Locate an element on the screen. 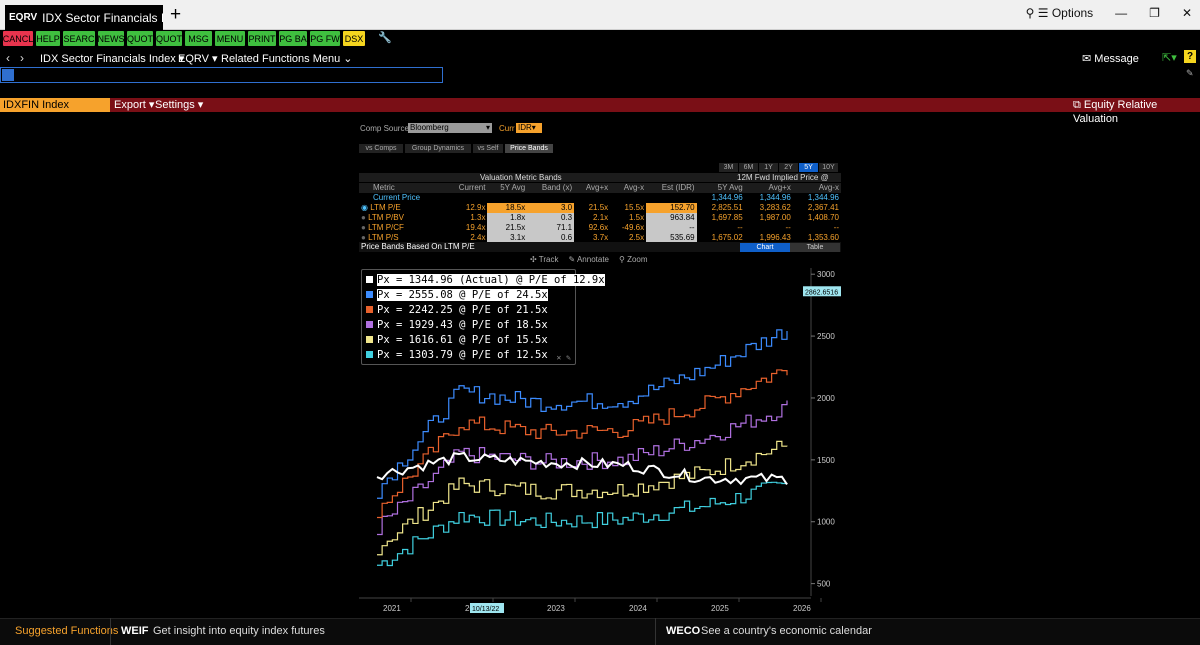 The image size is (1200, 645). toolbar-button: SEARC is located at coordinates (79, 38).